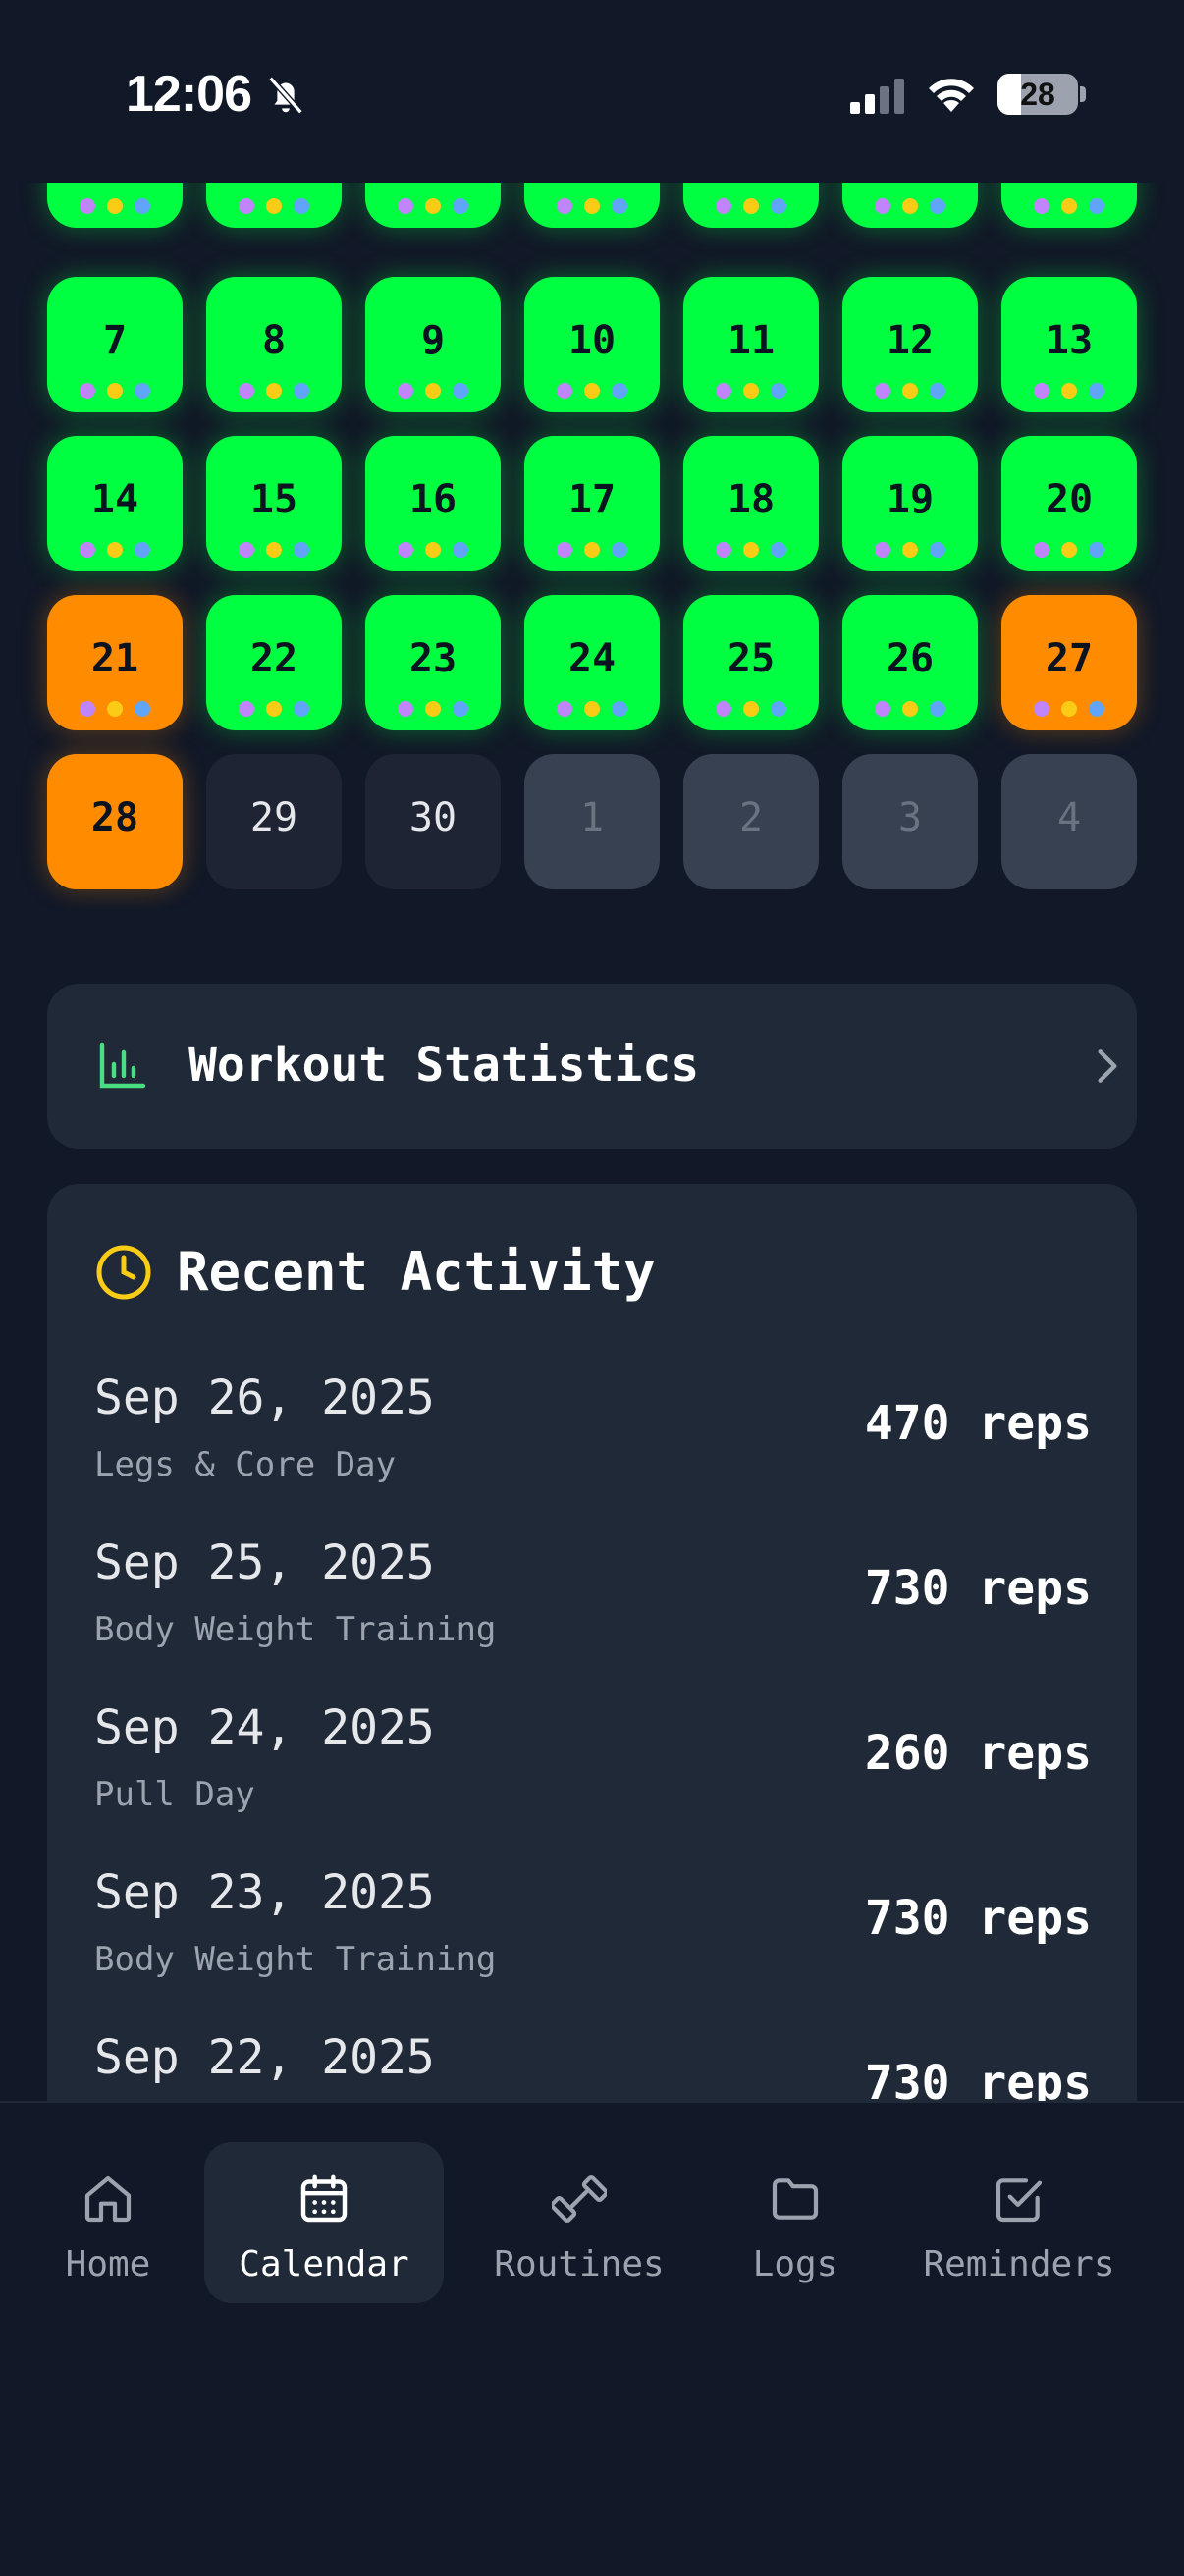 The height and width of the screenshot is (2576, 1184). I want to click on home-icon, so click(108, 2199).